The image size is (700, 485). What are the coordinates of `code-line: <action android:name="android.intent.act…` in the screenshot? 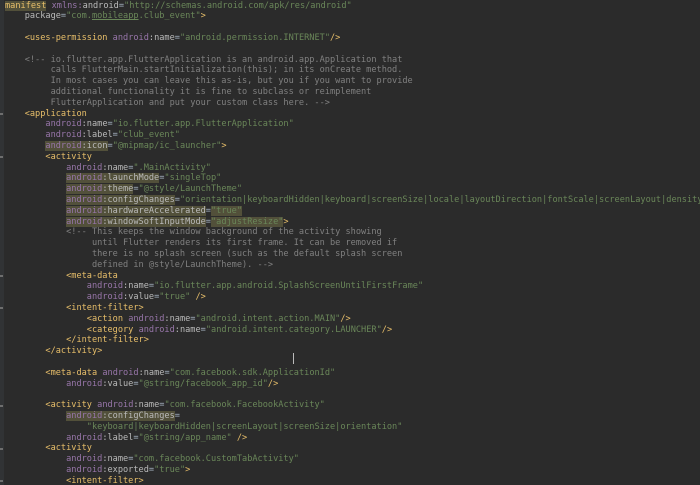 It's located at (177, 319).